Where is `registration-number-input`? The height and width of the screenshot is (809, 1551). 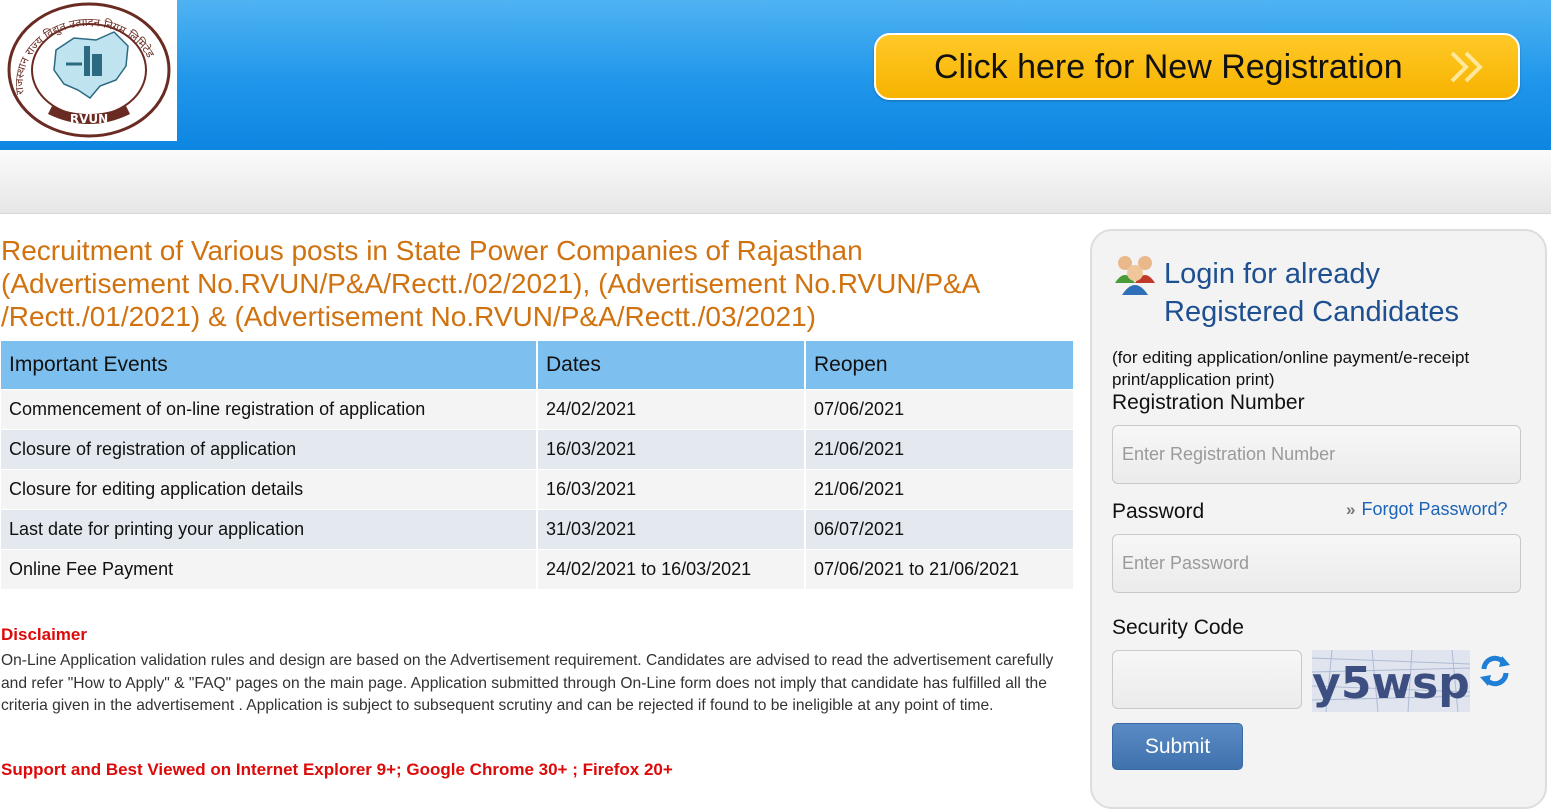 registration-number-input is located at coordinates (1316, 454).